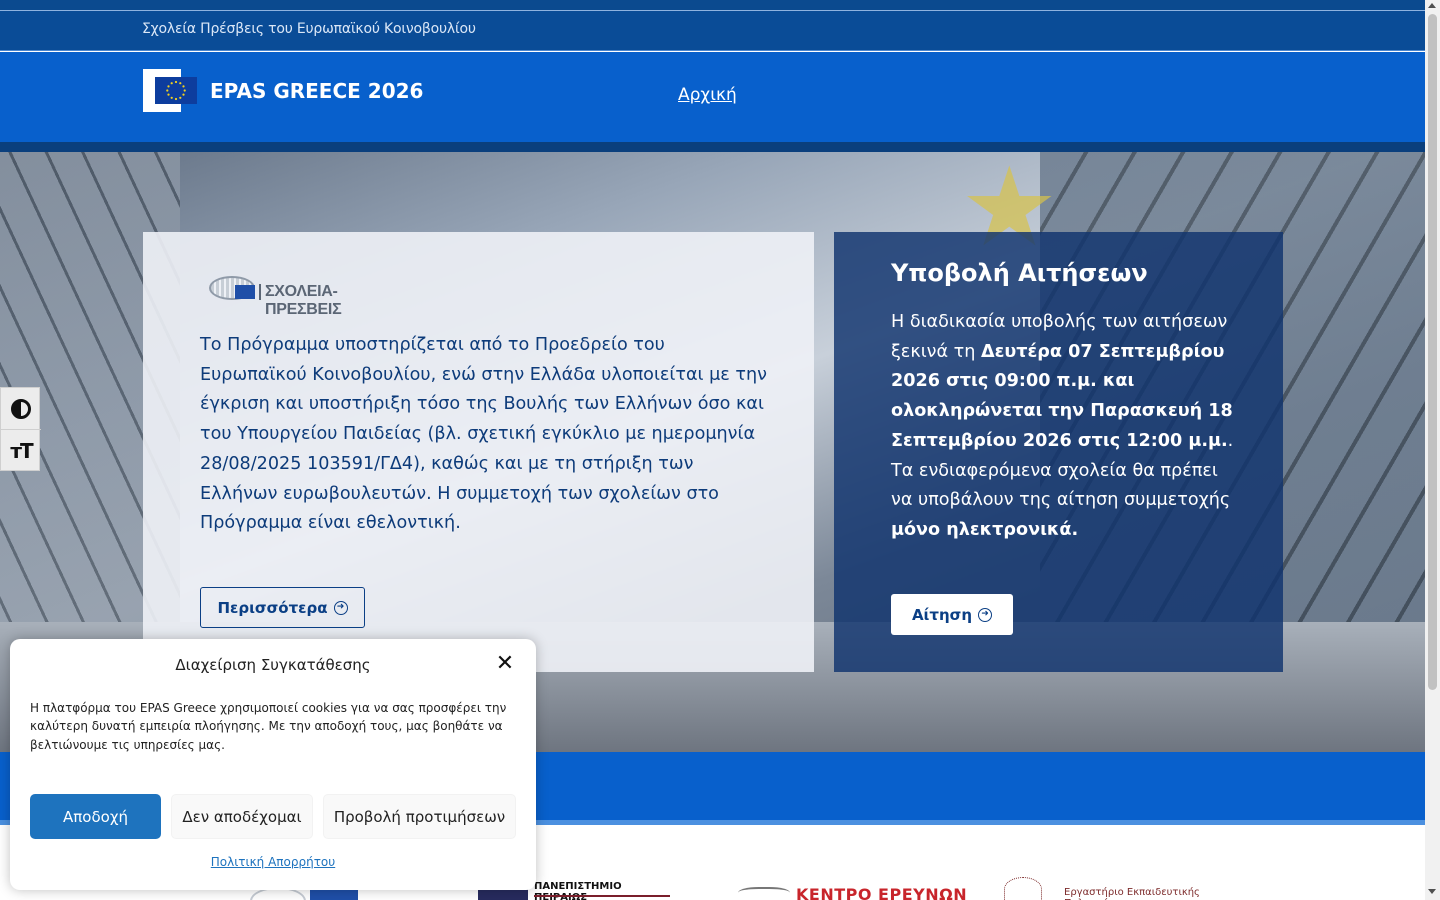 The width and height of the screenshot is (1440, 900). Describe the element at coordinates (176, 90) in the screenshot. I see `eu-flag-icon` at that location.